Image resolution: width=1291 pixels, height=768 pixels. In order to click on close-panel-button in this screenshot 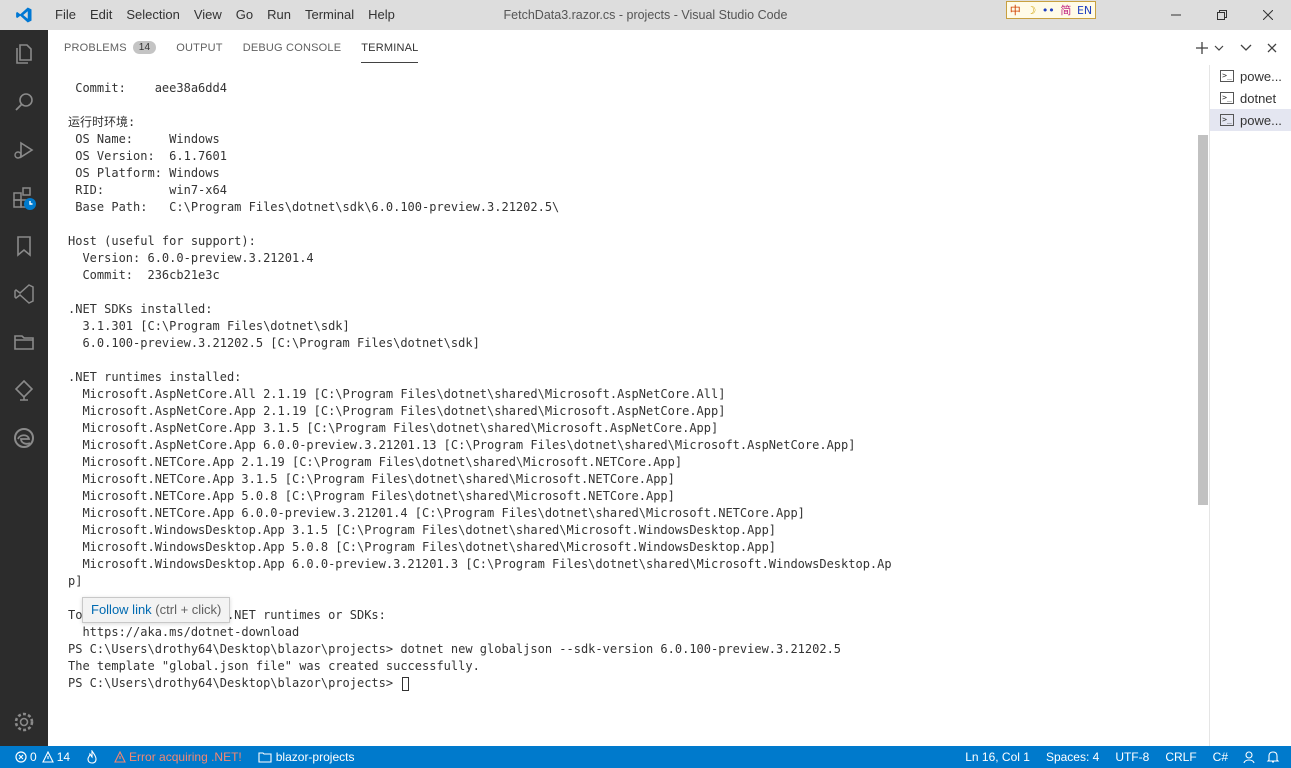, I will do `click(1272, 48)`.